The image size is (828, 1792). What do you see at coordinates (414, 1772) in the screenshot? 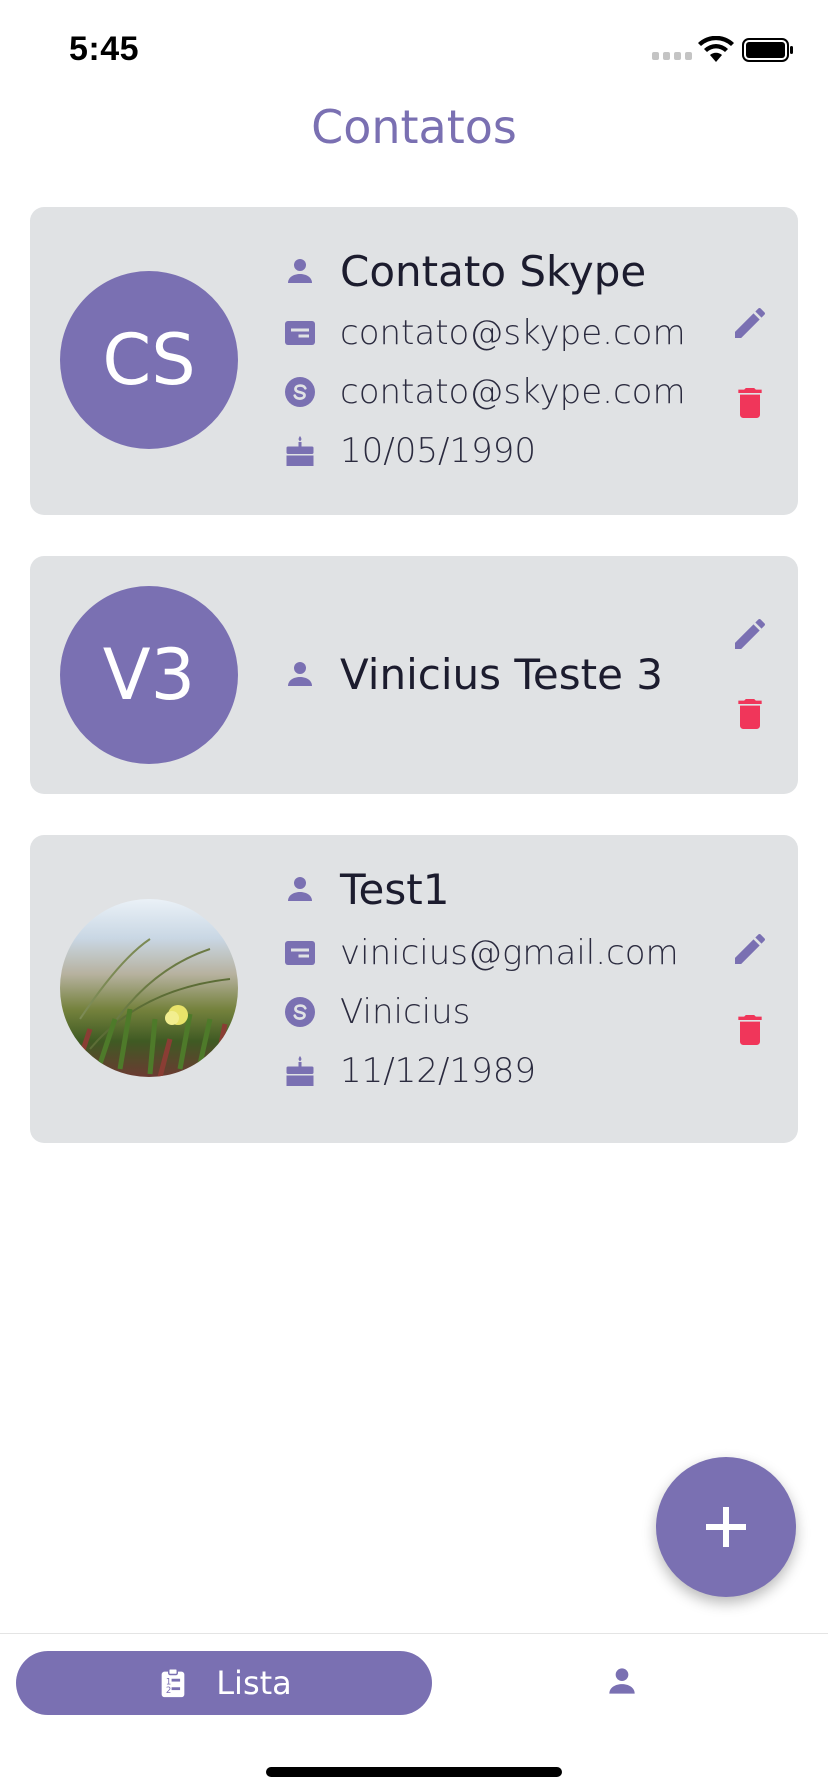
I see `home-indicator` at bounding box center [414, 1772].